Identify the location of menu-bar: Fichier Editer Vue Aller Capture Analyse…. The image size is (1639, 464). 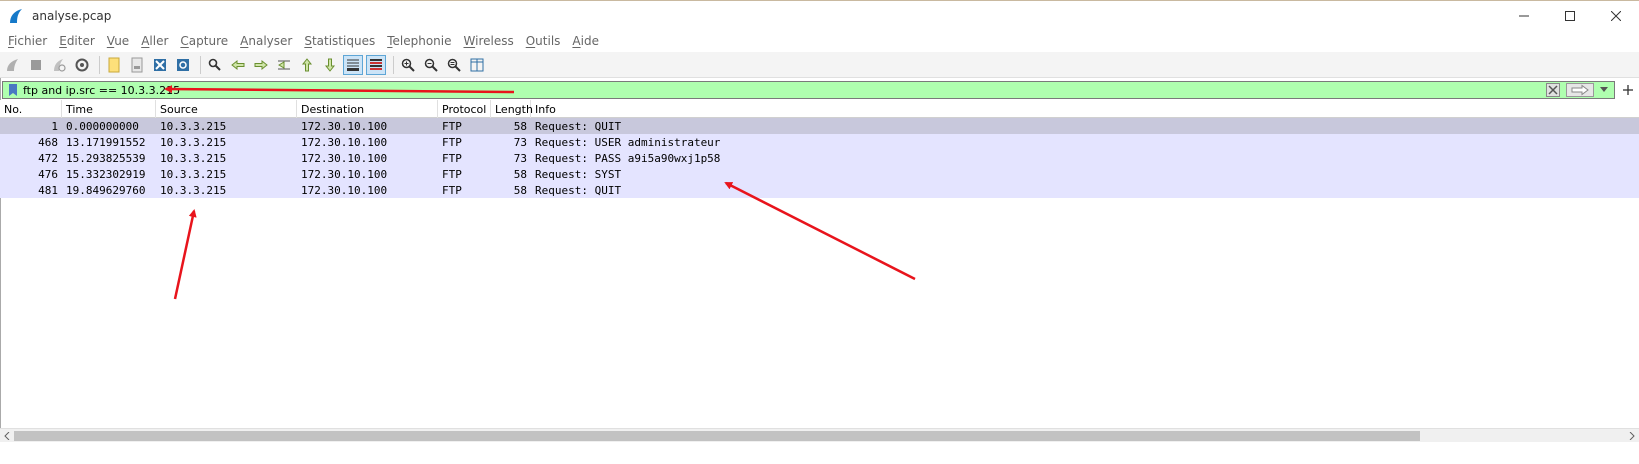
(819, 41).